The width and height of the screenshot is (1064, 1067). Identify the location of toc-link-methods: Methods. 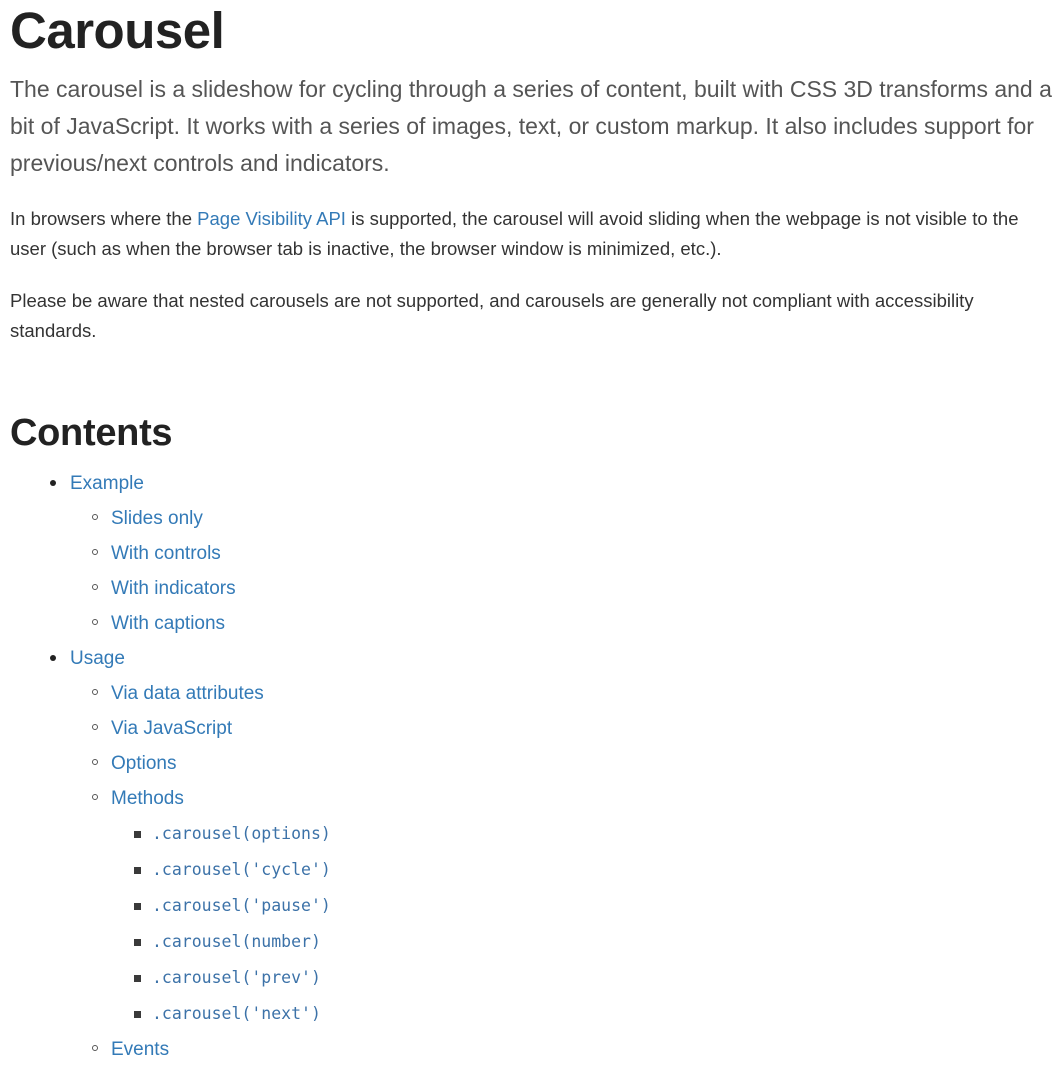
(147, 798).